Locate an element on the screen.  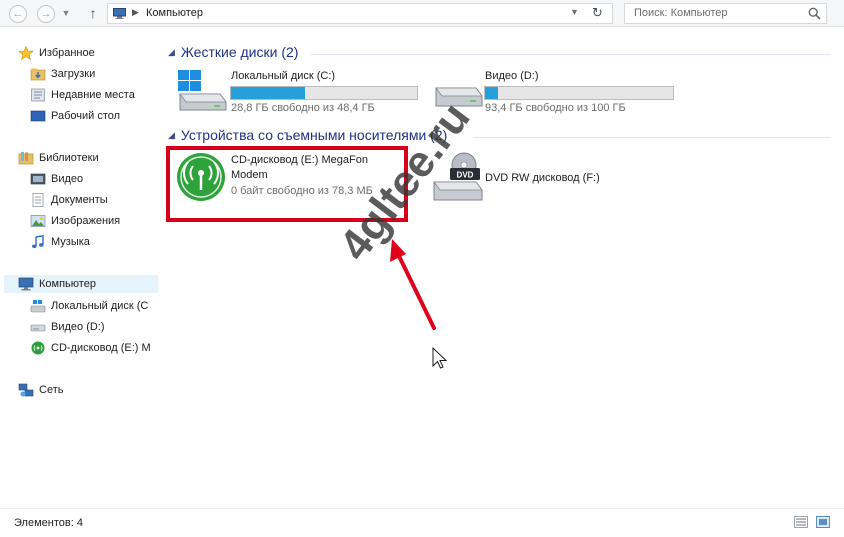
address-toolbar: ← → ▼ ↑ ▶ Компьютер ▼ ↻ Поиск: Компьютер is located at coordinates (422, 13).